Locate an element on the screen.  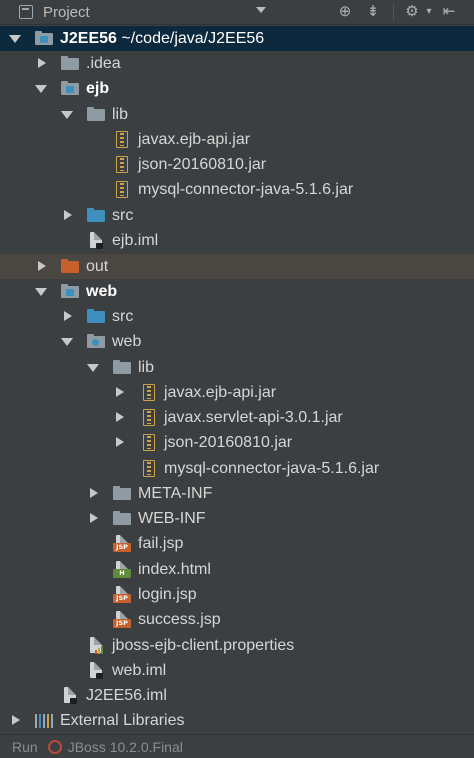
tree-node-label: External Libraries is located at coordinates (122, 720).